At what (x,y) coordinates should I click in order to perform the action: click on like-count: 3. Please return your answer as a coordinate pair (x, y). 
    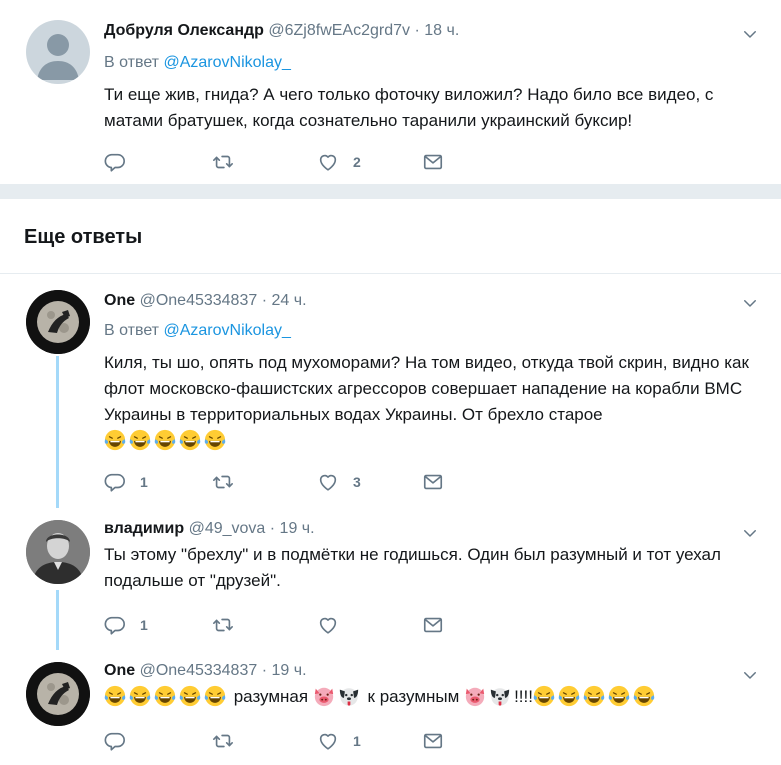
    Looking at the image, I should click on (357, 482).